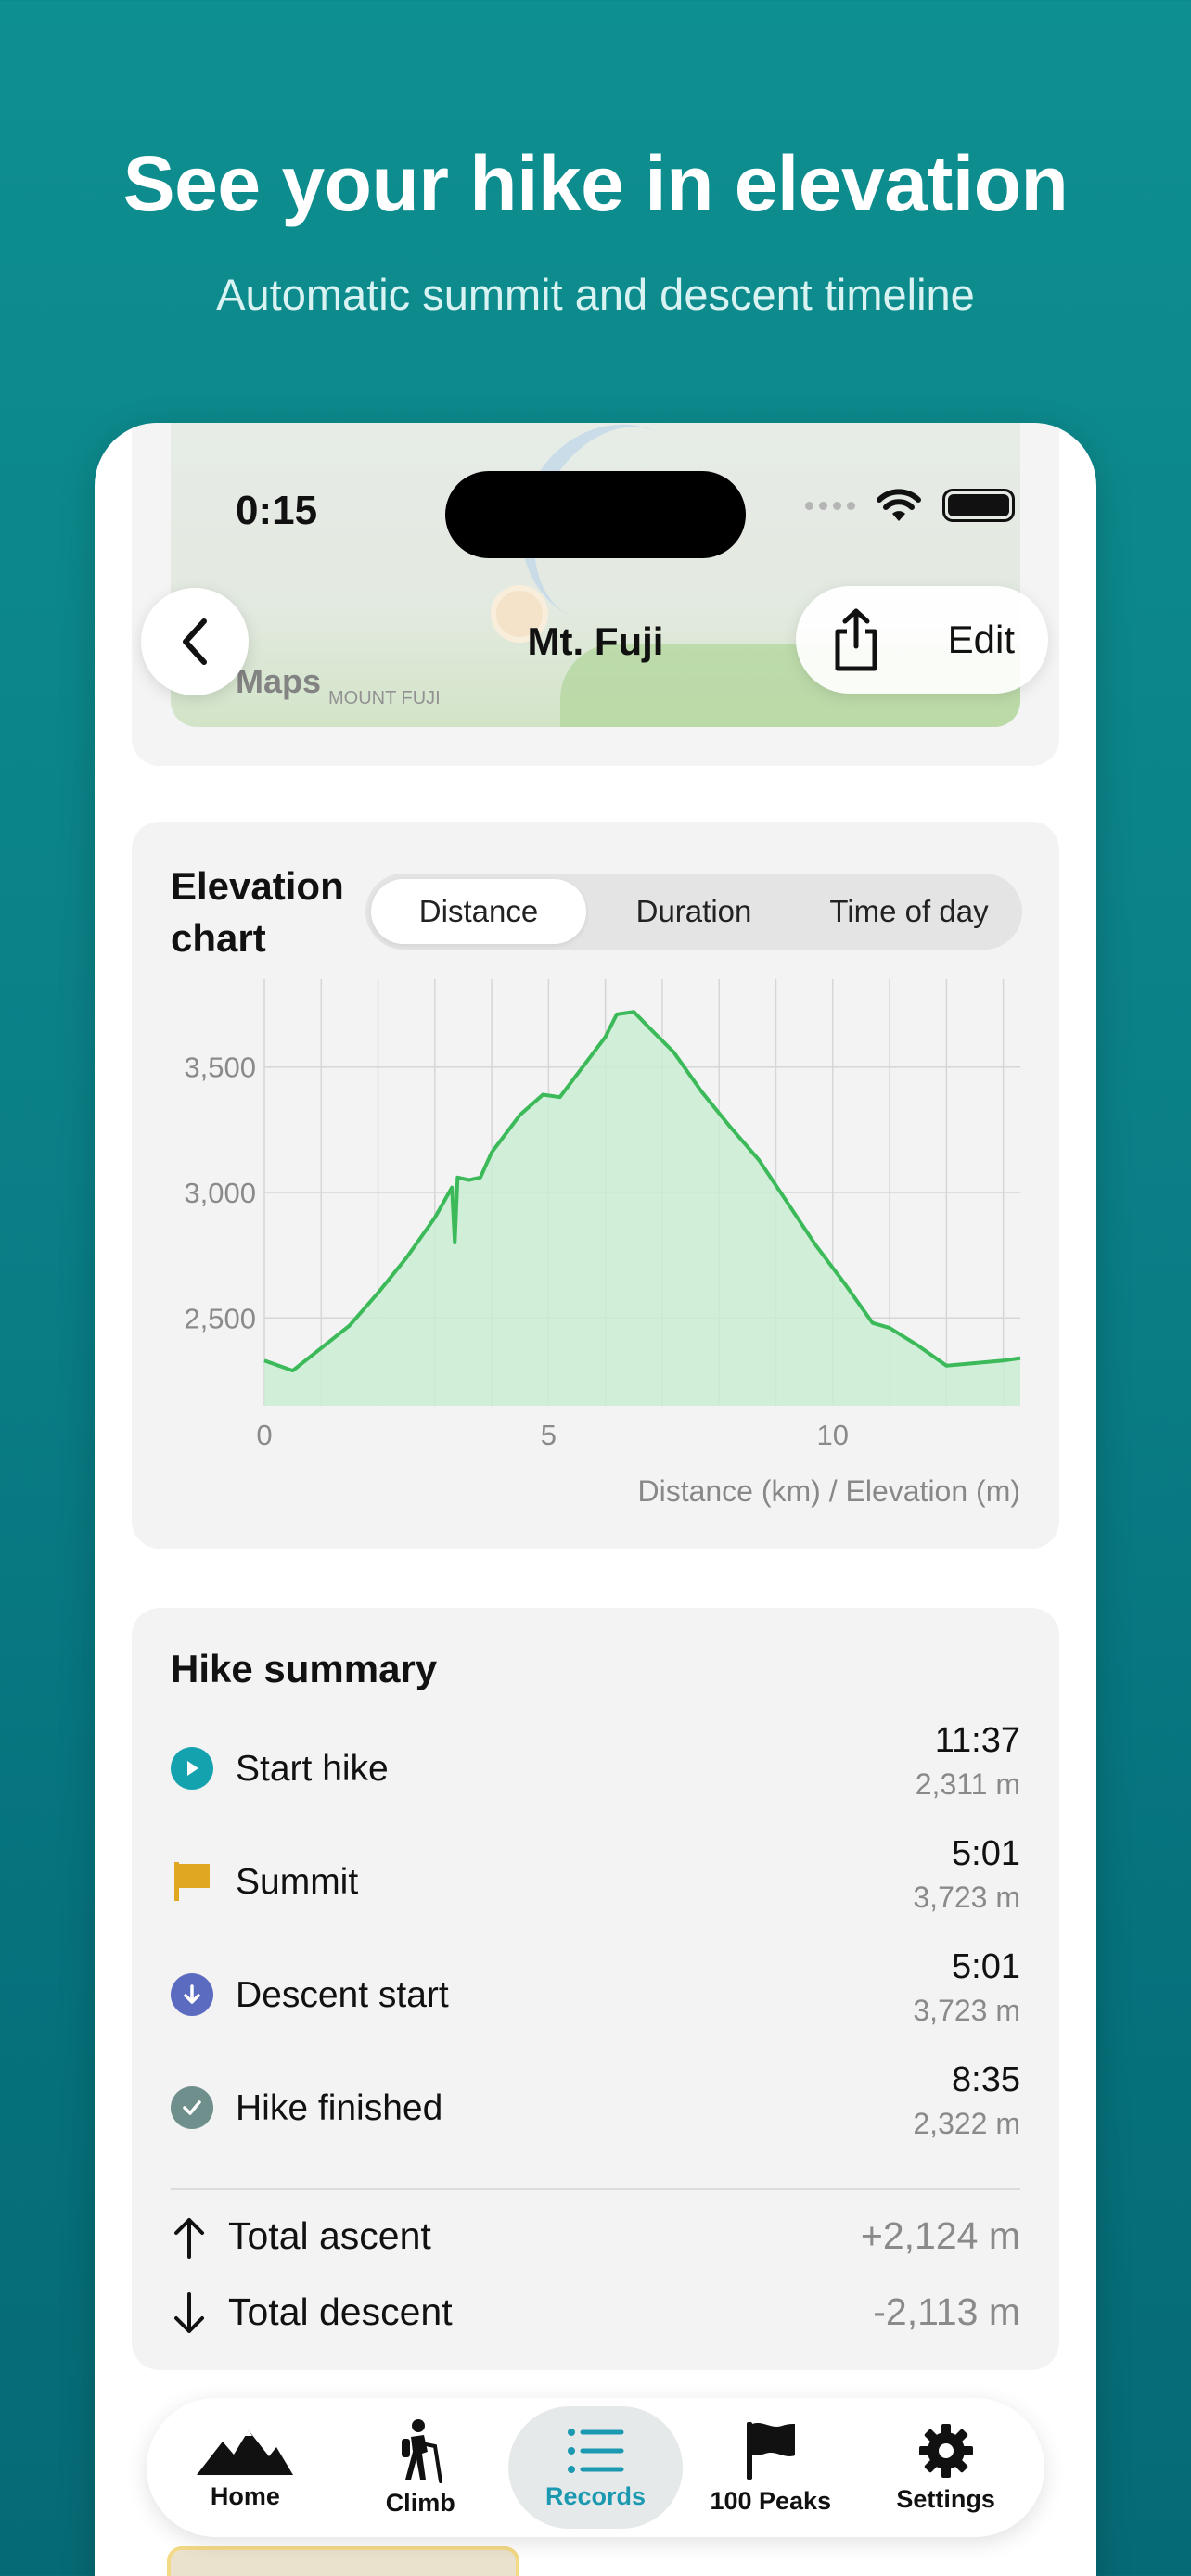  I want to click on map-place-label: MOUNT FUJI, so click(385, 698).